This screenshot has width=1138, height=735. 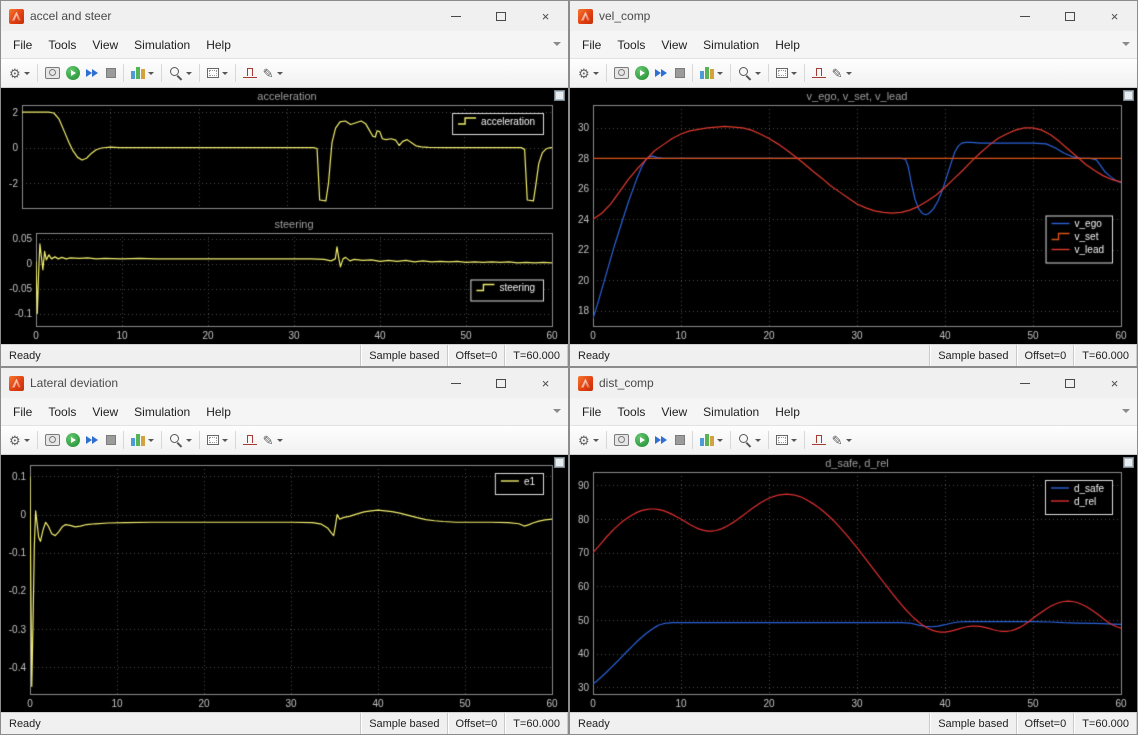 I want to click on titlebar: Lateral deviation ×, so click(x=284, y=383).